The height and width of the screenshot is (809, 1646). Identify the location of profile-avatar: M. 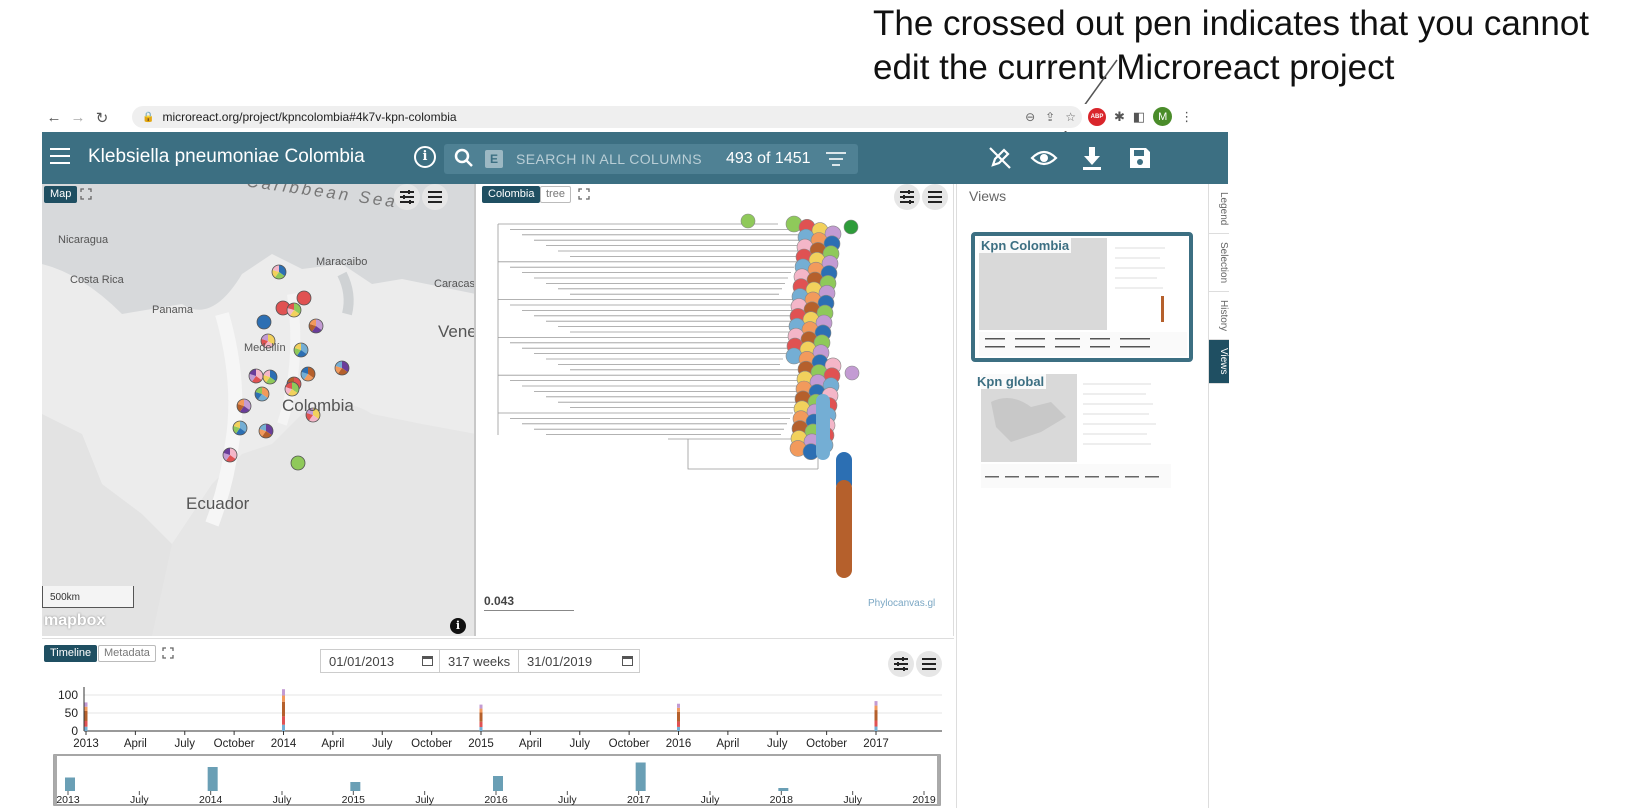
(1163, 116).